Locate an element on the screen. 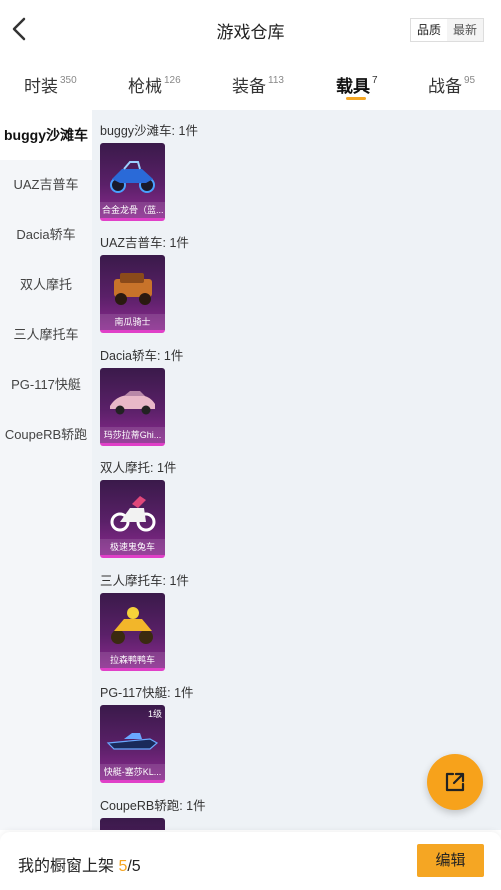 The image size is (501, 890). header: 游戏仓库 品质 最新 is located at coordinates (250, 29).